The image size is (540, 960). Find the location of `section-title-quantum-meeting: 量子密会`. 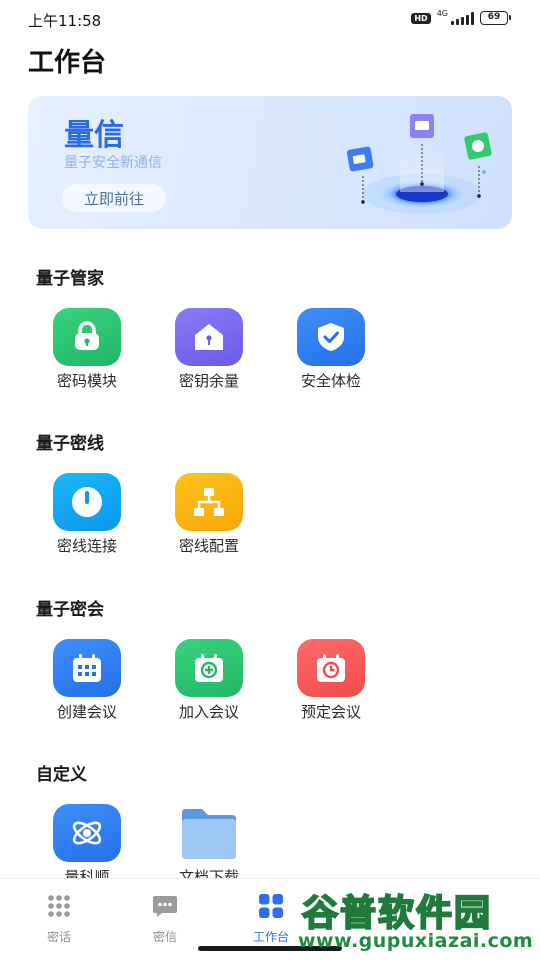

section-title-quantum-meeting: 量子密会 is located at coordinates (70, 610).